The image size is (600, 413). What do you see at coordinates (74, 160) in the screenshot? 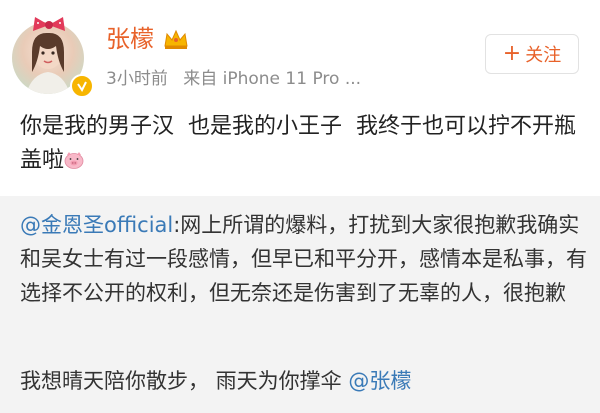
I see `pig-emoji-icon` at bounding box center [74, 160].